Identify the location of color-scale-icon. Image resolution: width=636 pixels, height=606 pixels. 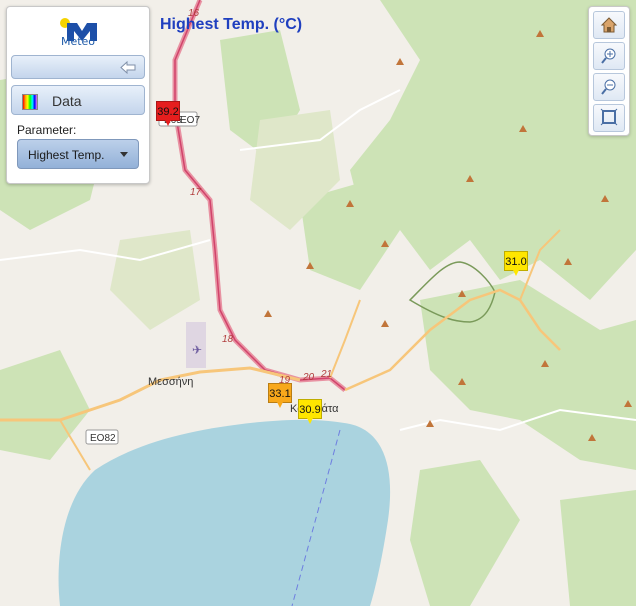
(30, 102).